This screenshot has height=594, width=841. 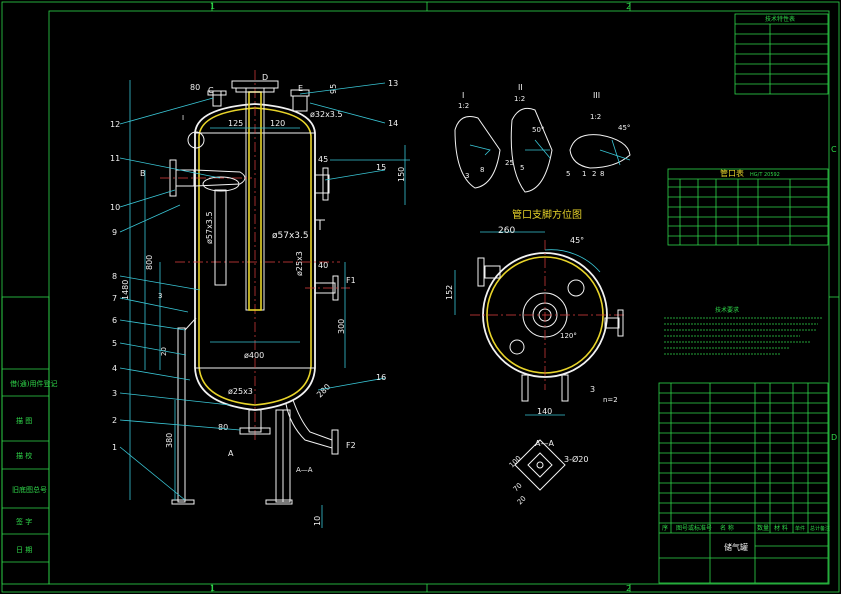 I want to click on part-2: 2, so click(x=114, y=420).